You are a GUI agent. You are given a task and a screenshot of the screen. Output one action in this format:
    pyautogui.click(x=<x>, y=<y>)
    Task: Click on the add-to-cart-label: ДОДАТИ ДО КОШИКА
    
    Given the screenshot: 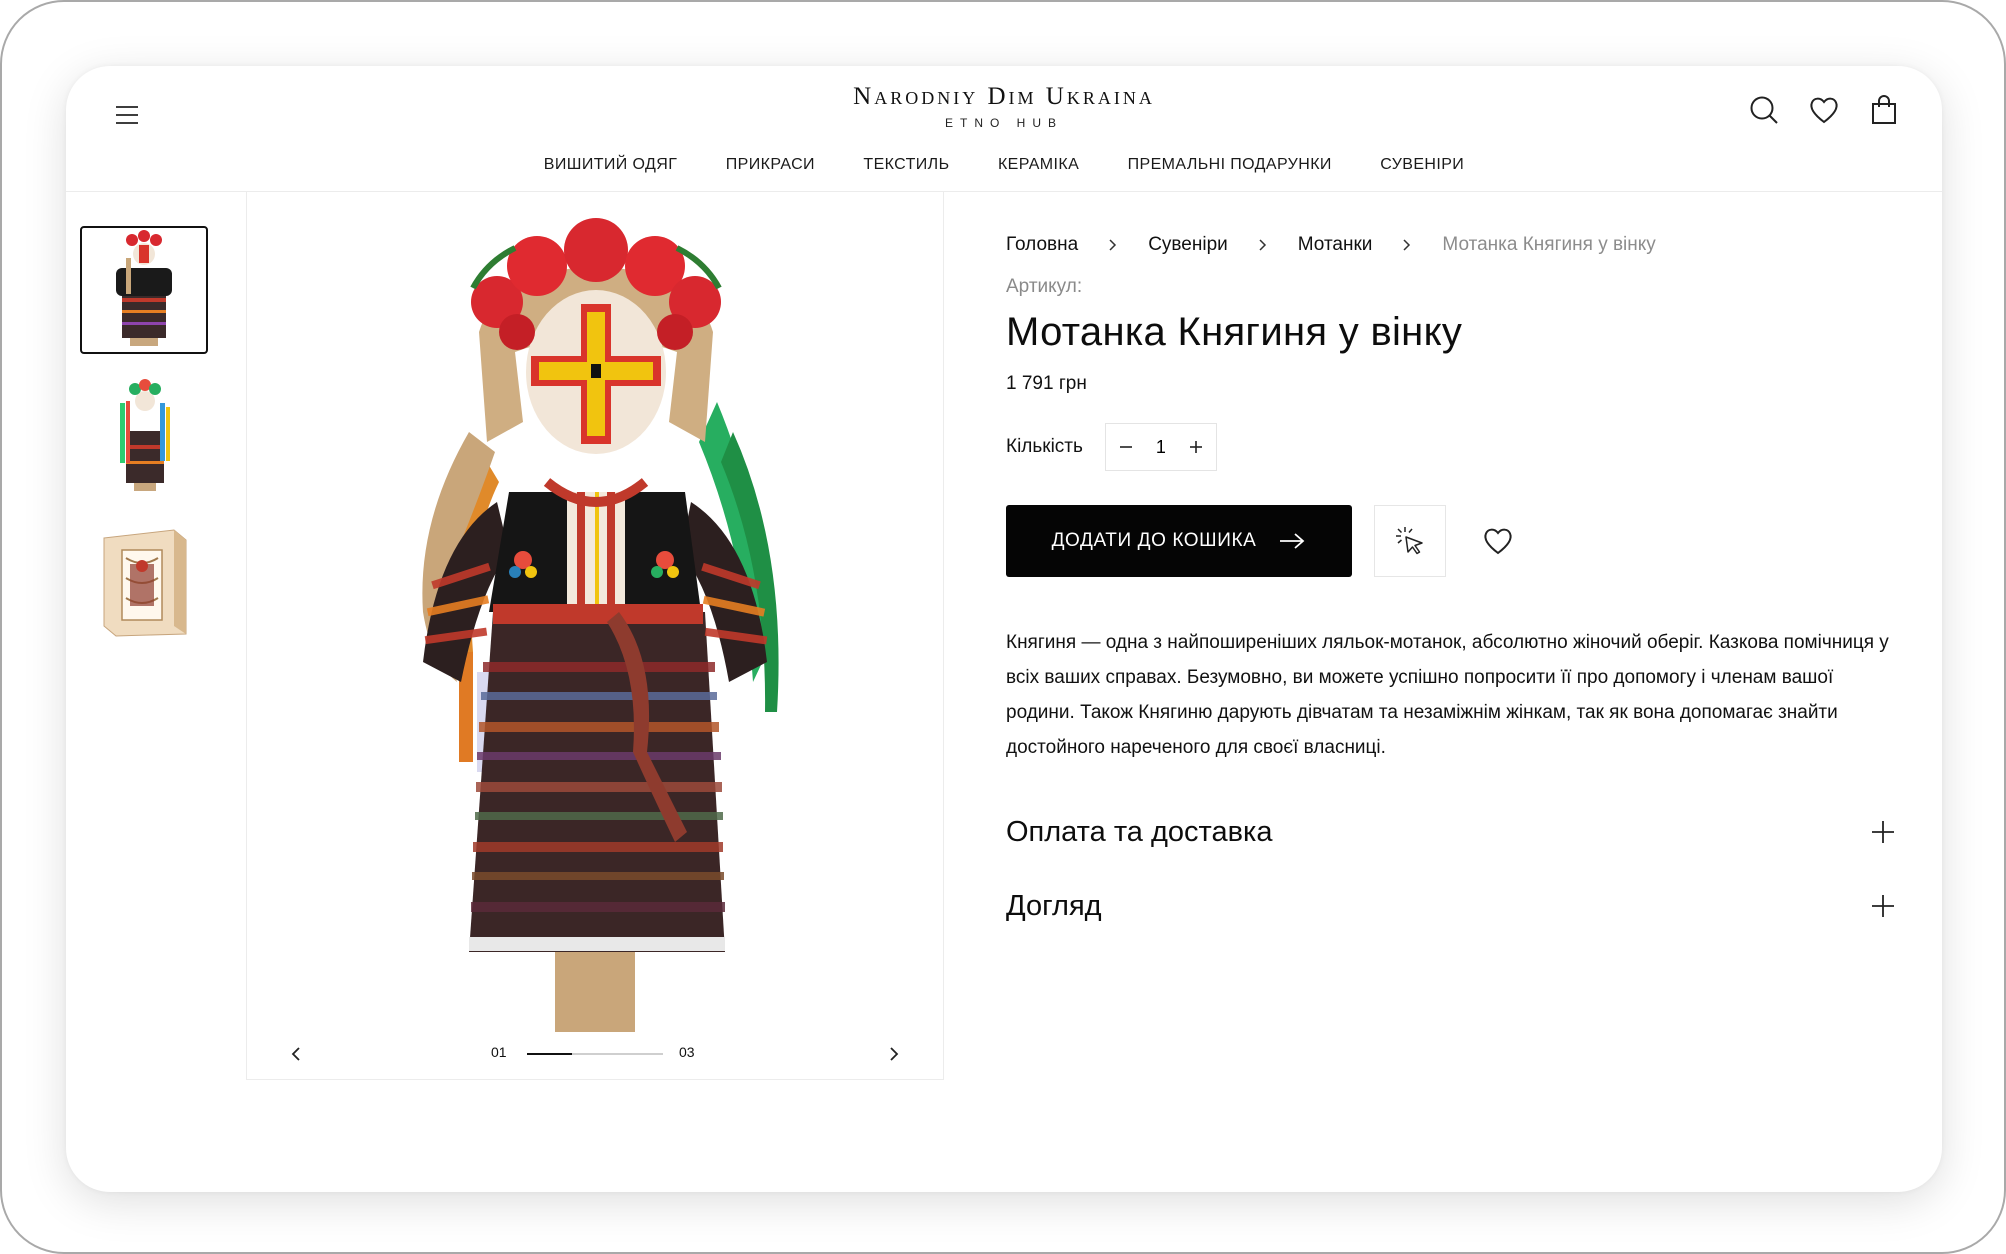 What is the action you would take?
    pyautogui.click(x=1154, y=540)
    